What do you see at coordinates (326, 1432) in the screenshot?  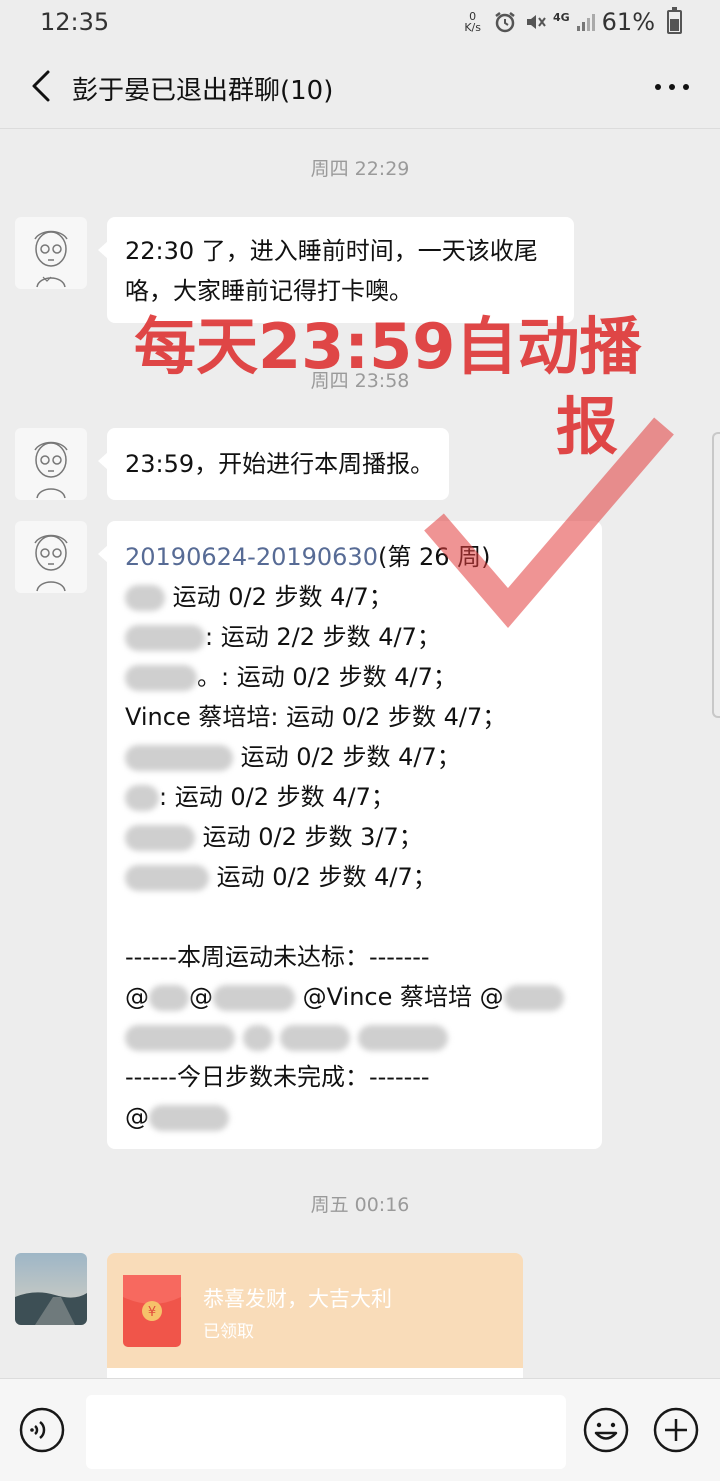 I see `message-input` at bounding box center [326, 1432].